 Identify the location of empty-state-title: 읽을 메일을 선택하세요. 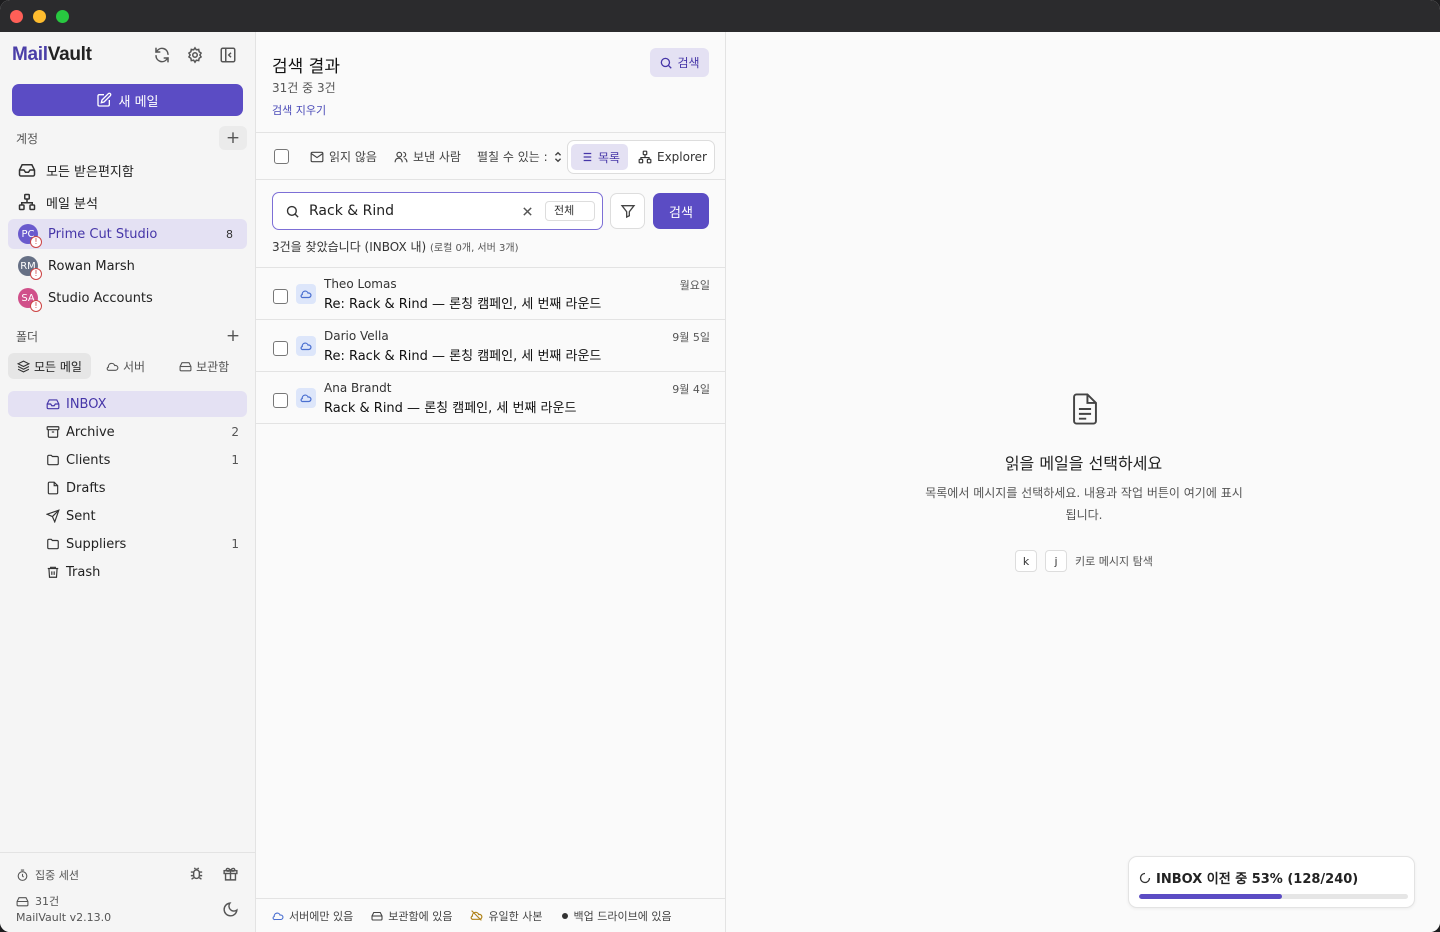
(1083, 463).